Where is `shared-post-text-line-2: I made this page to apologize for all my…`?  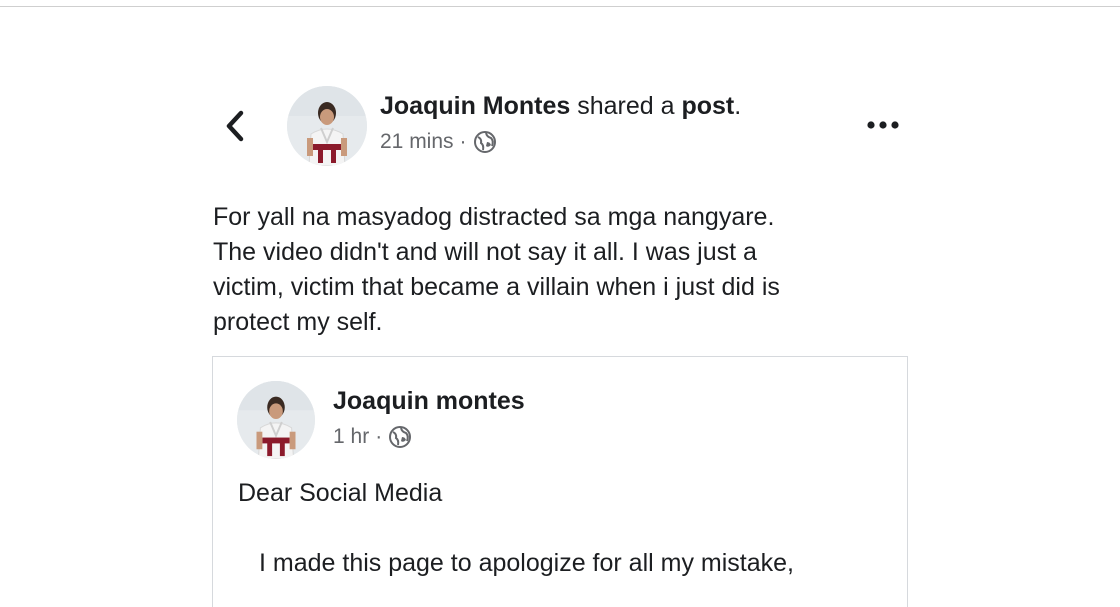 shared-post-text-line-2: I made this page to apologize for all my… is located at coordinates (526, 563).